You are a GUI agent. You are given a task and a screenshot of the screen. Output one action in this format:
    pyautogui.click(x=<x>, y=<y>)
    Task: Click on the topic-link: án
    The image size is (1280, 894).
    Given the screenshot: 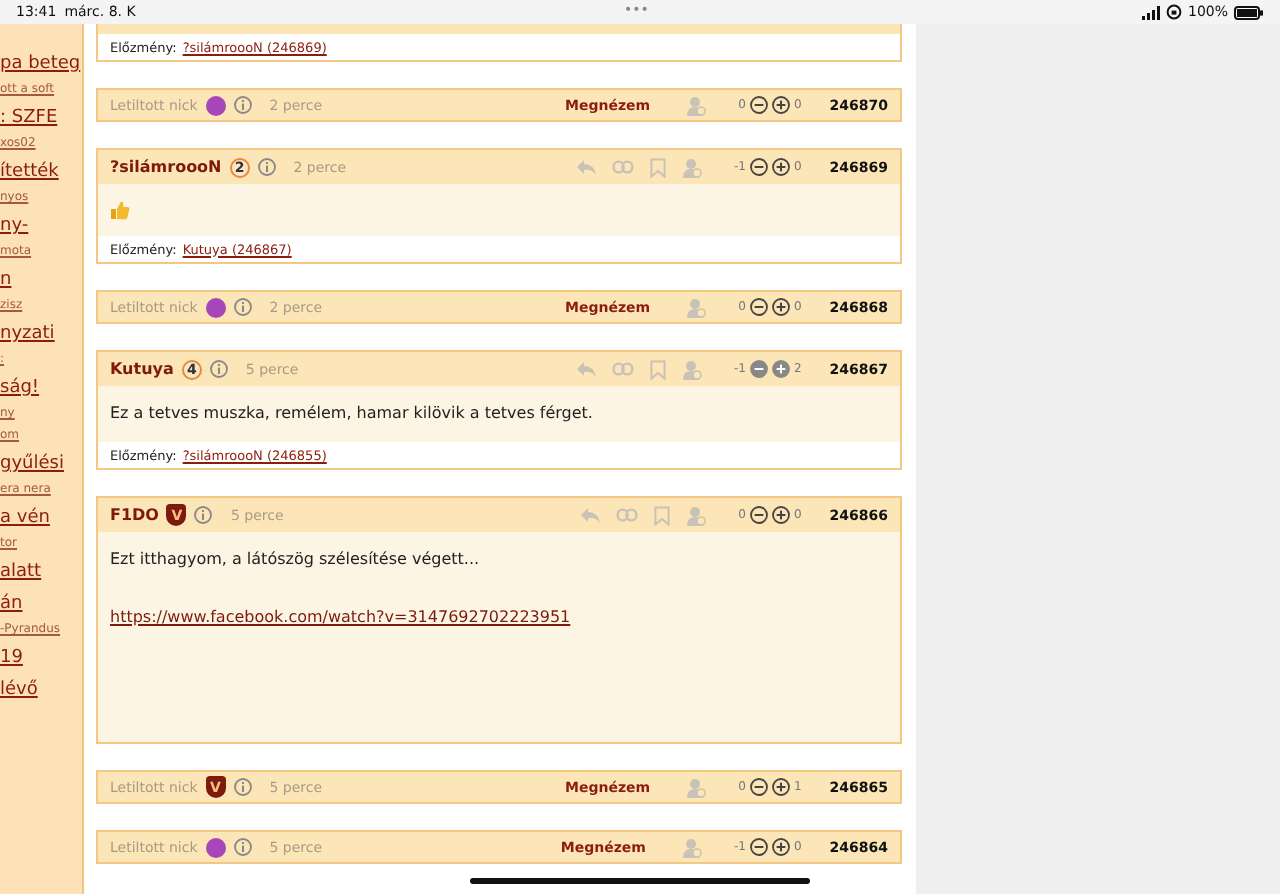 What is the action you would take?
    pyautogui.click(x=41, y=605)
    